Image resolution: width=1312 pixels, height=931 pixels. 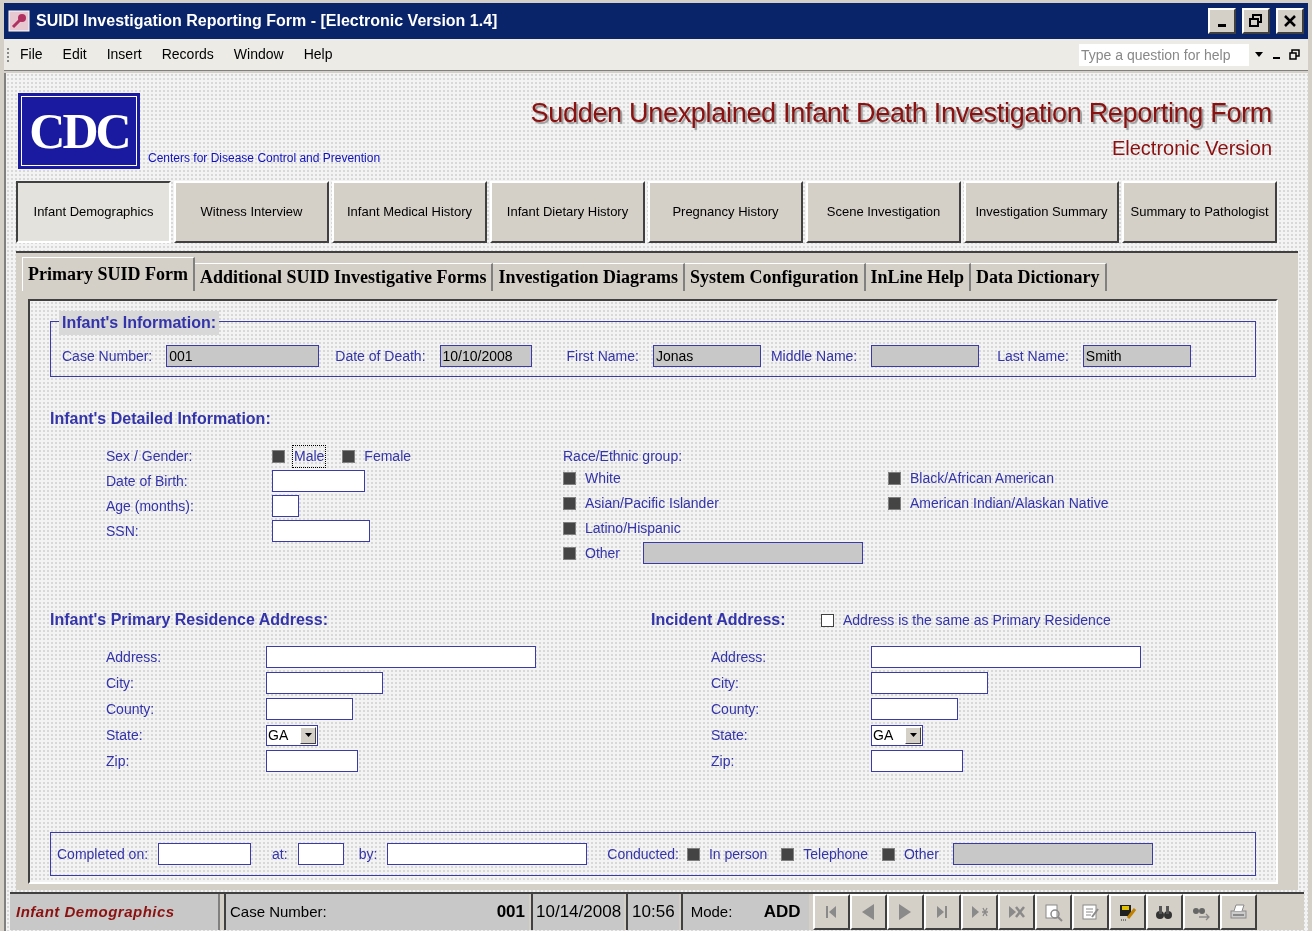 I want to click on text-field: Jonas, so click(x=706, y=356).